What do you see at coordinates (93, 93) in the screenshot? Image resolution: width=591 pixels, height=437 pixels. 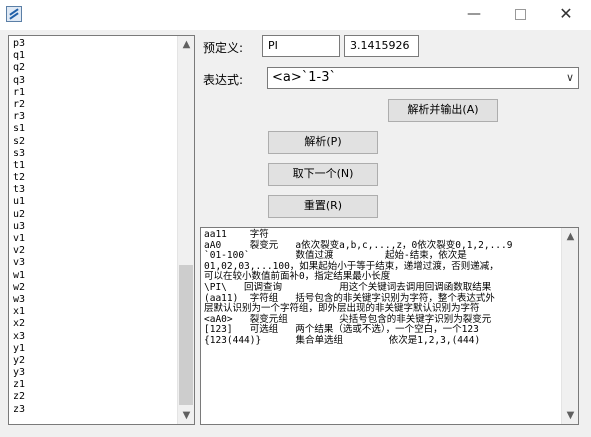 I see `list-item: r1` at bounding box center [93, 93].